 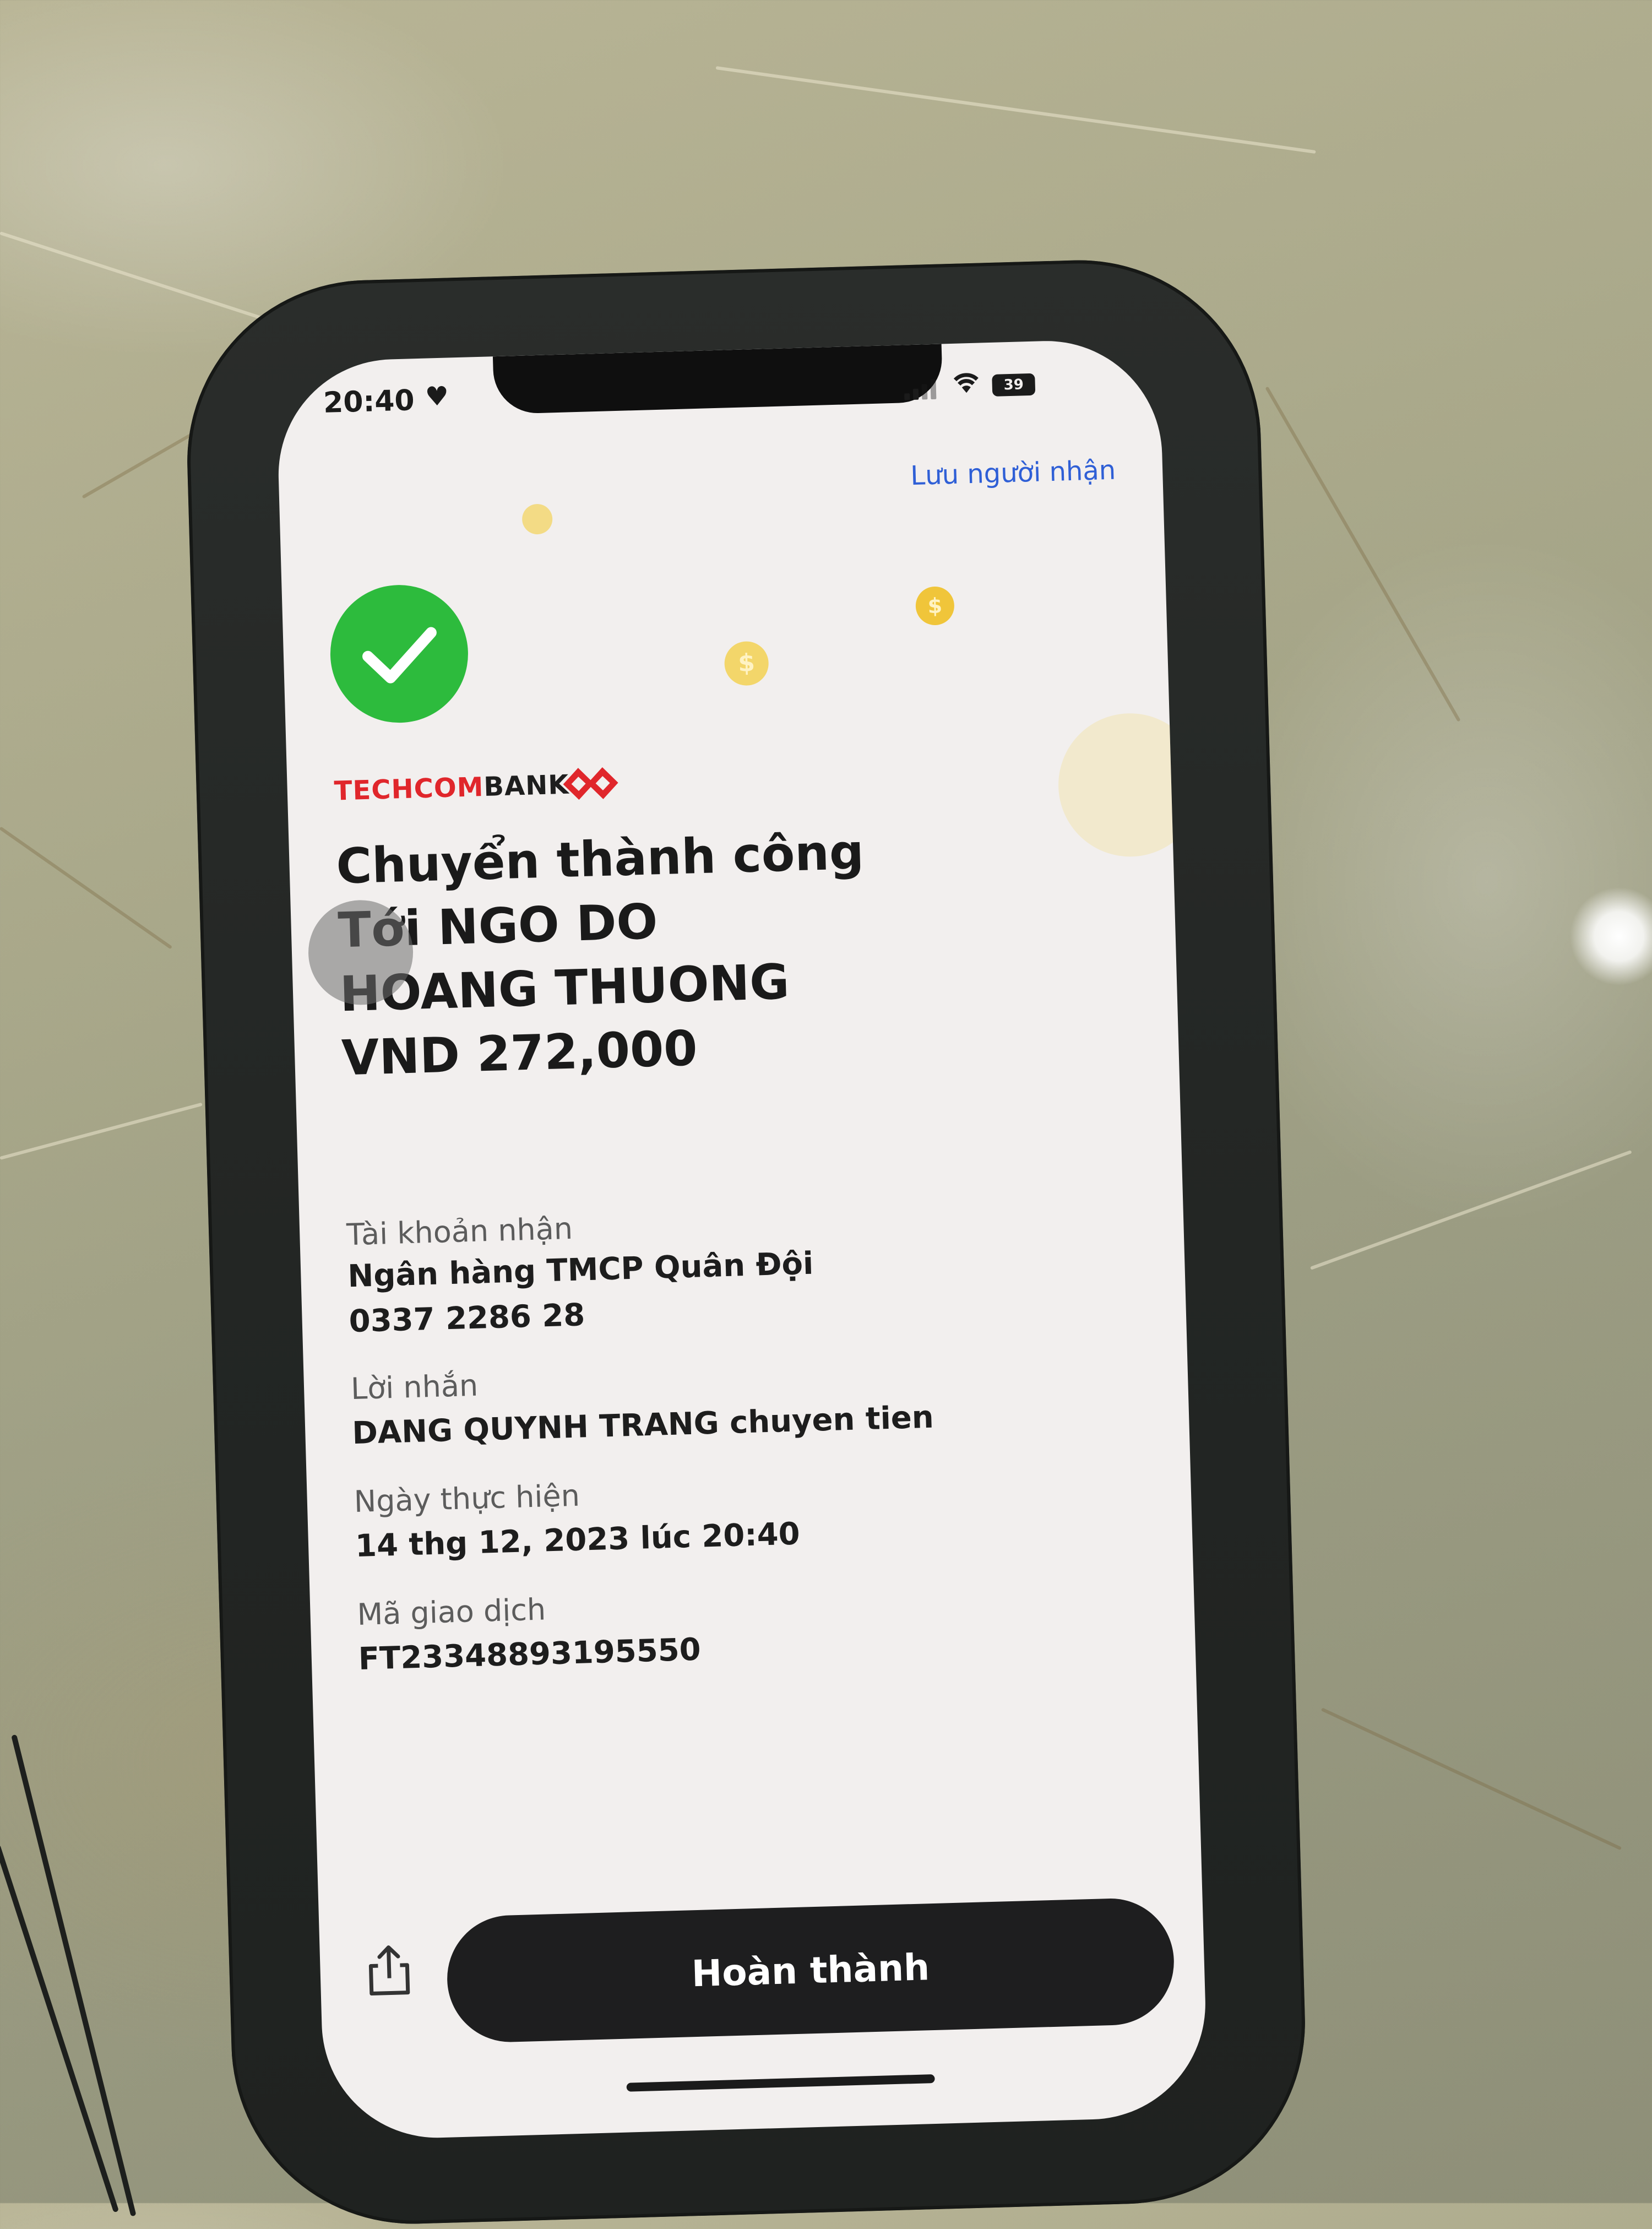 I want to click on bank-name: Ngân hàng TMCP Quân Đội, so click(x=580, y=1270).